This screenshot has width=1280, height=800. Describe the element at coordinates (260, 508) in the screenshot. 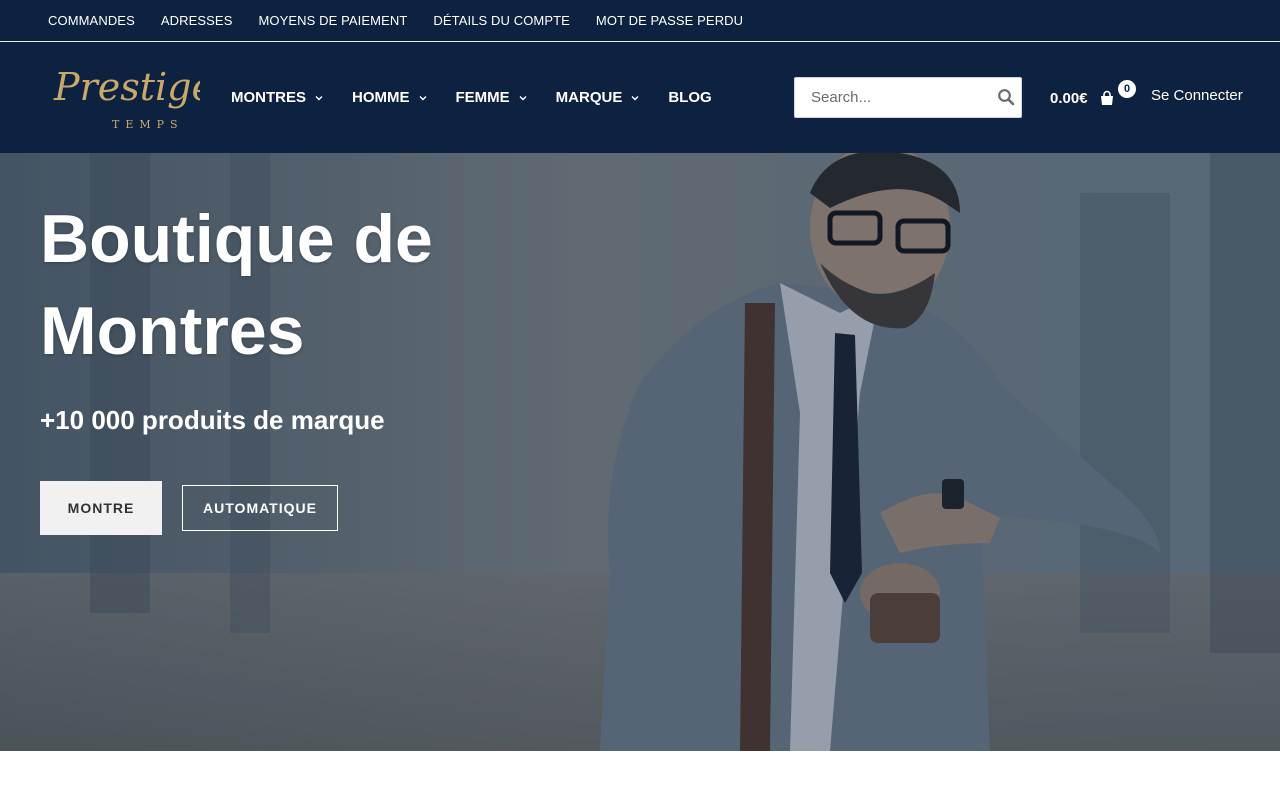

I see `automatique-button: AUTOMATIQUE` at that location.